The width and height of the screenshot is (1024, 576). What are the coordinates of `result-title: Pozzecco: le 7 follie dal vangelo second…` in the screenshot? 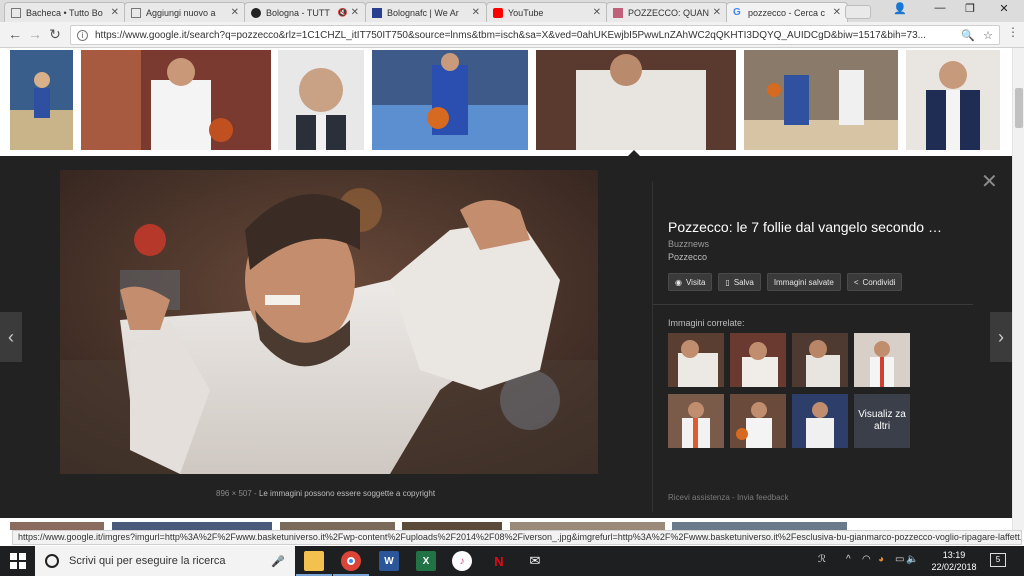 It's located at (805, 227).